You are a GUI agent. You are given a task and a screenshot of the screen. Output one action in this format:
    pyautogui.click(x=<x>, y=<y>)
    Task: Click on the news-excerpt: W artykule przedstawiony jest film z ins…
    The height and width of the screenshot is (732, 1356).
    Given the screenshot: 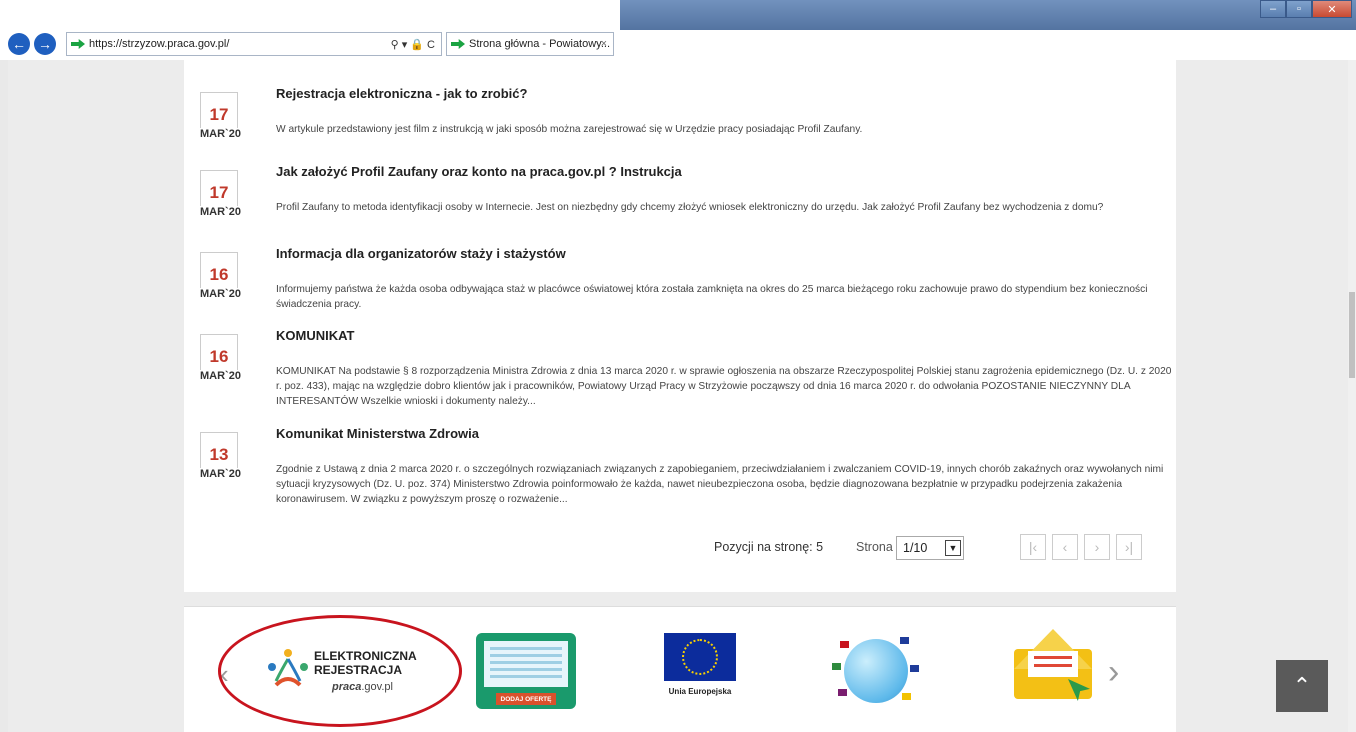 What is the action you would take?
    pyautogui.click(x=569, y=129)
    